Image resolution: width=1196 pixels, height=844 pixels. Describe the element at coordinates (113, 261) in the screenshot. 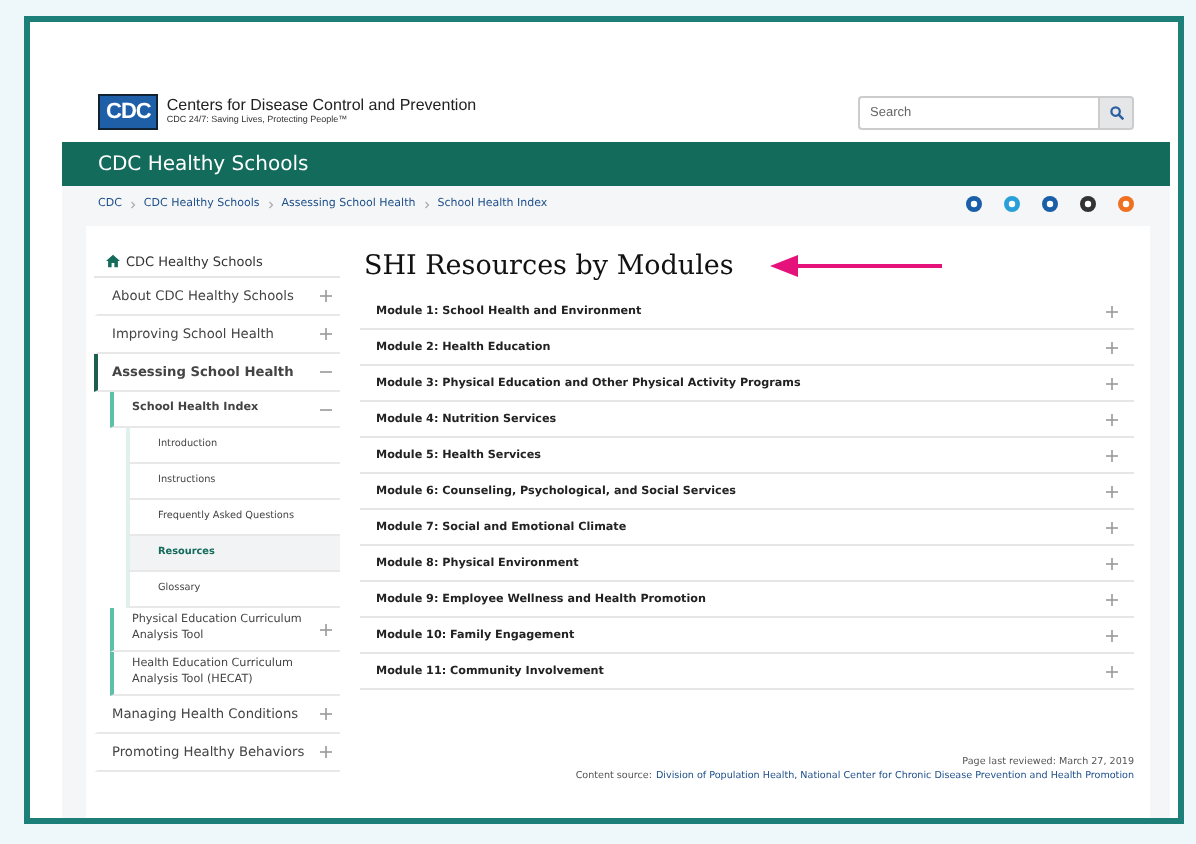

I see `home-icon` at that location.